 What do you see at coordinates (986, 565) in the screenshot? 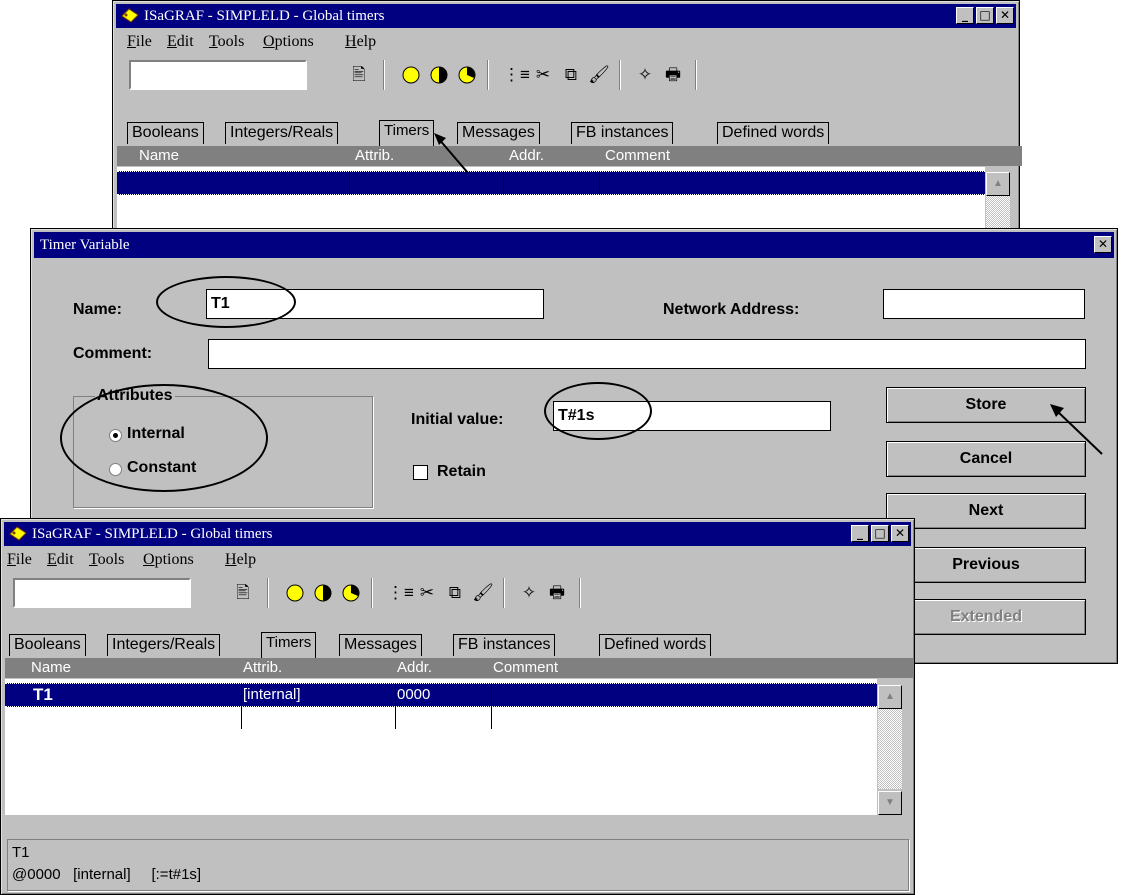
I see `previous-button: Previous` at bounding box center [986, 565].